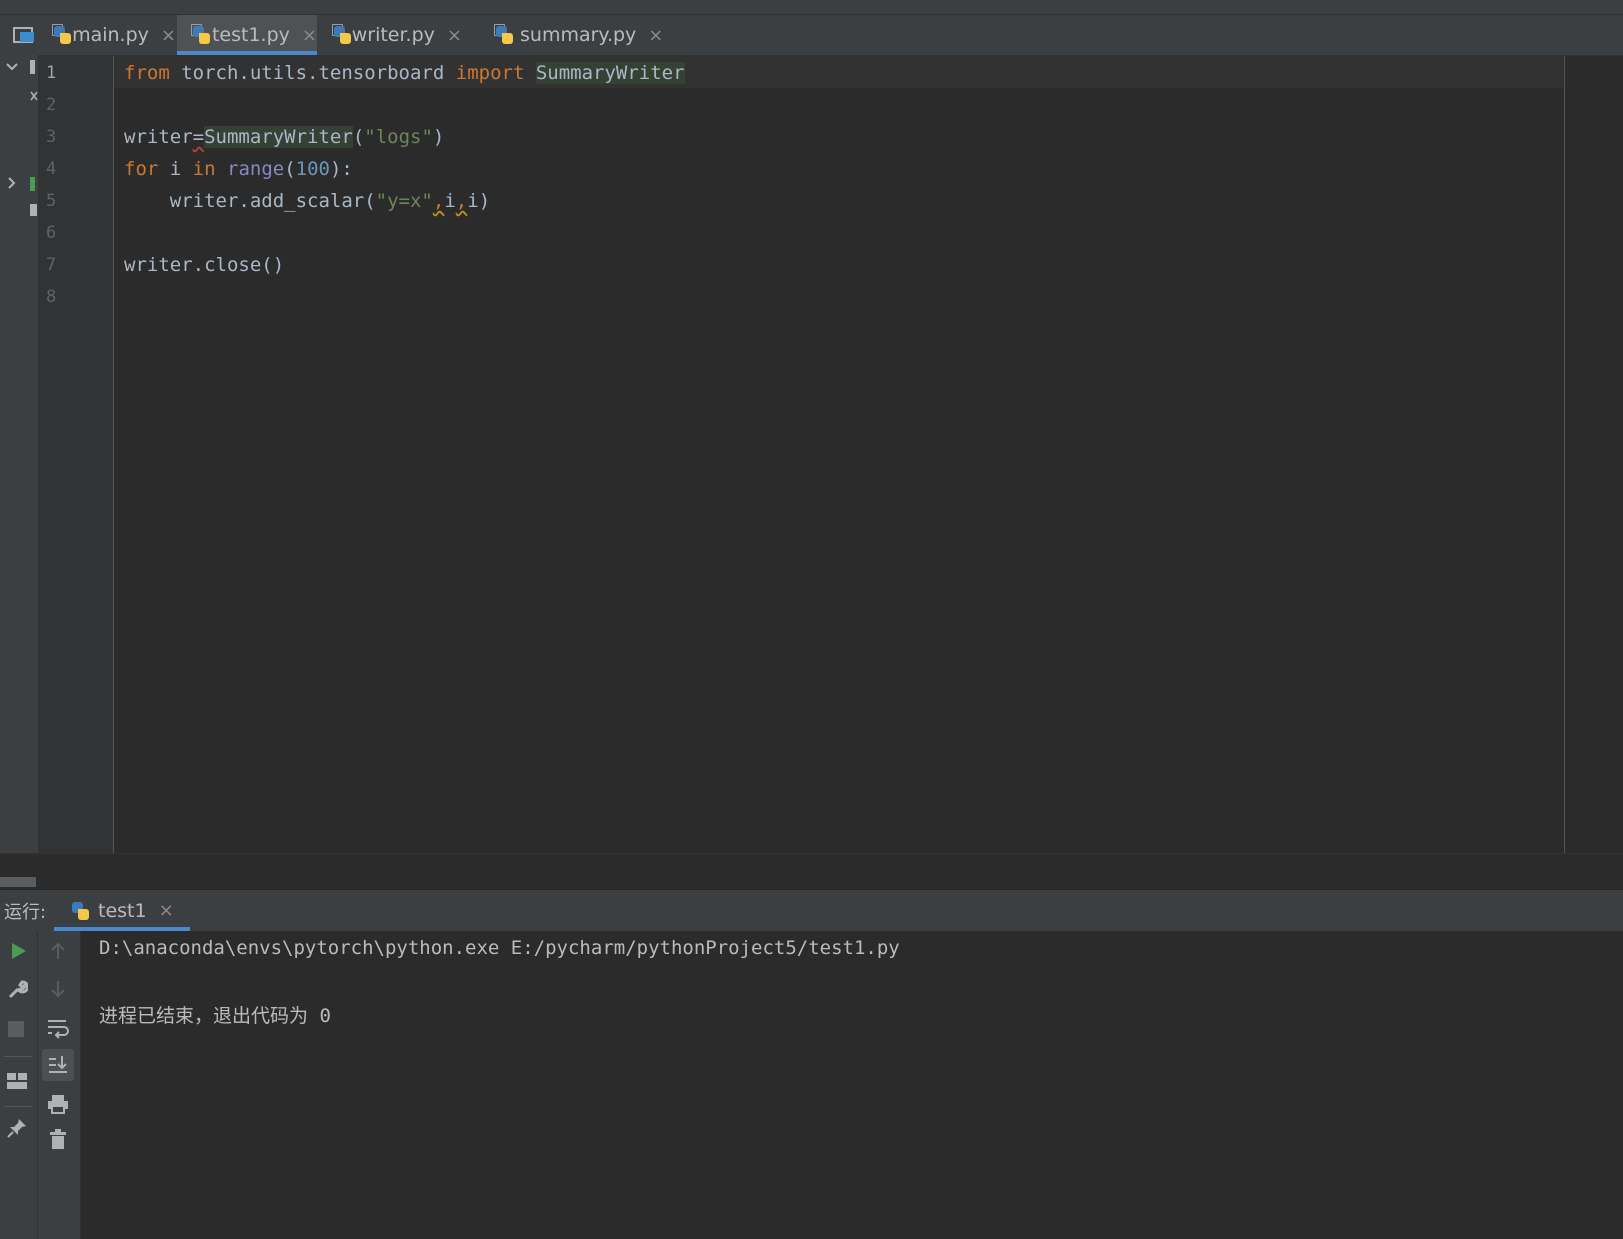  What do you see at coordinates (1564, 454) in the screenshot?
I see `right-margin-guide` at bounding box center [1564, 454].